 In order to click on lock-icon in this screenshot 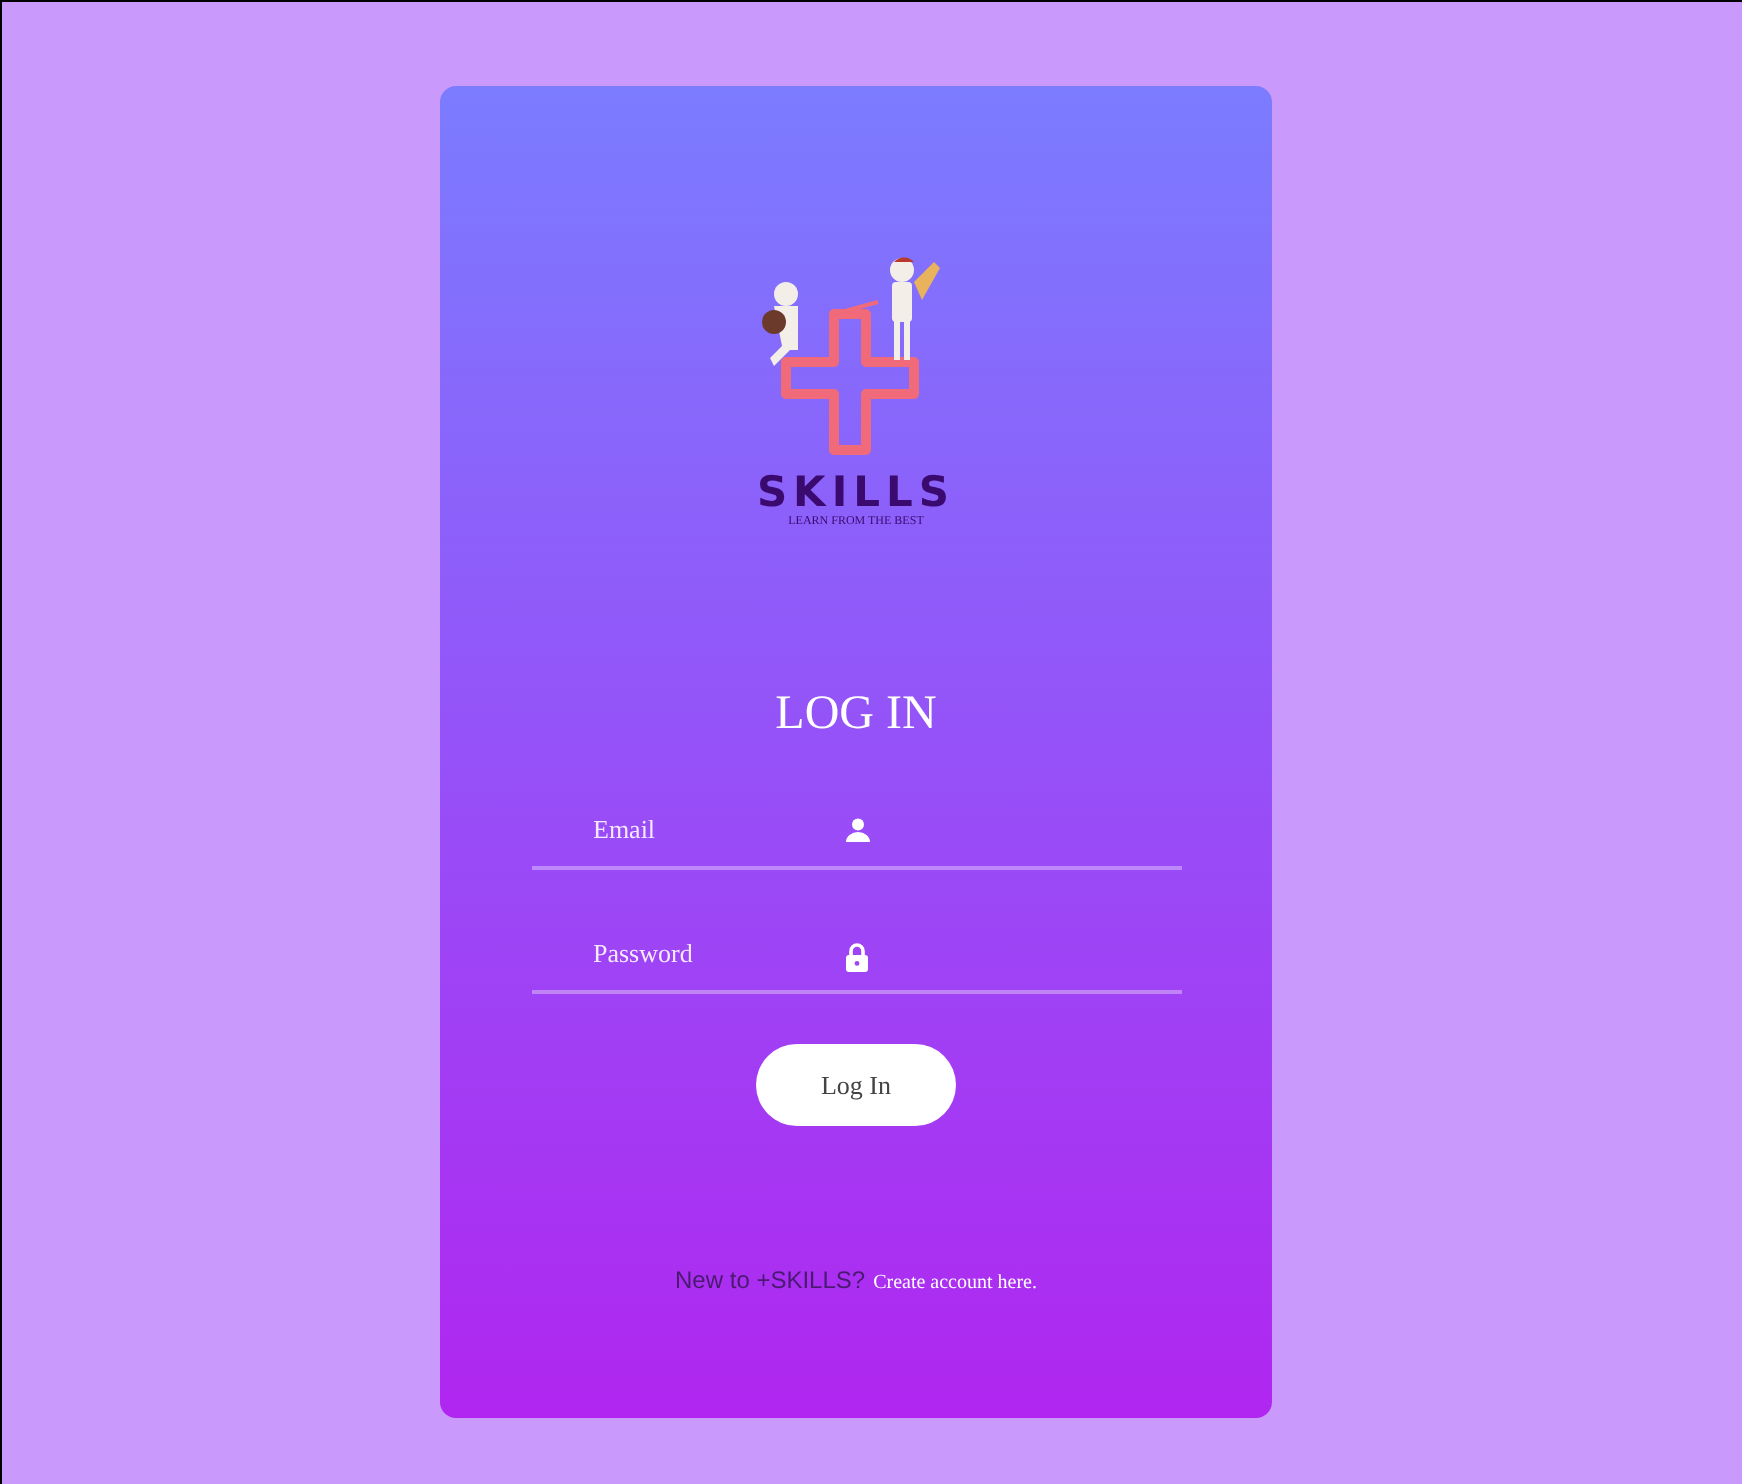, I will do `click(856, 957)`.